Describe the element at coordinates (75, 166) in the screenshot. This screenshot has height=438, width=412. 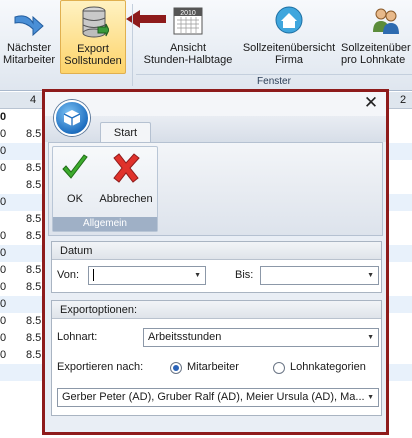
I see `checkmark-icon` at that location.